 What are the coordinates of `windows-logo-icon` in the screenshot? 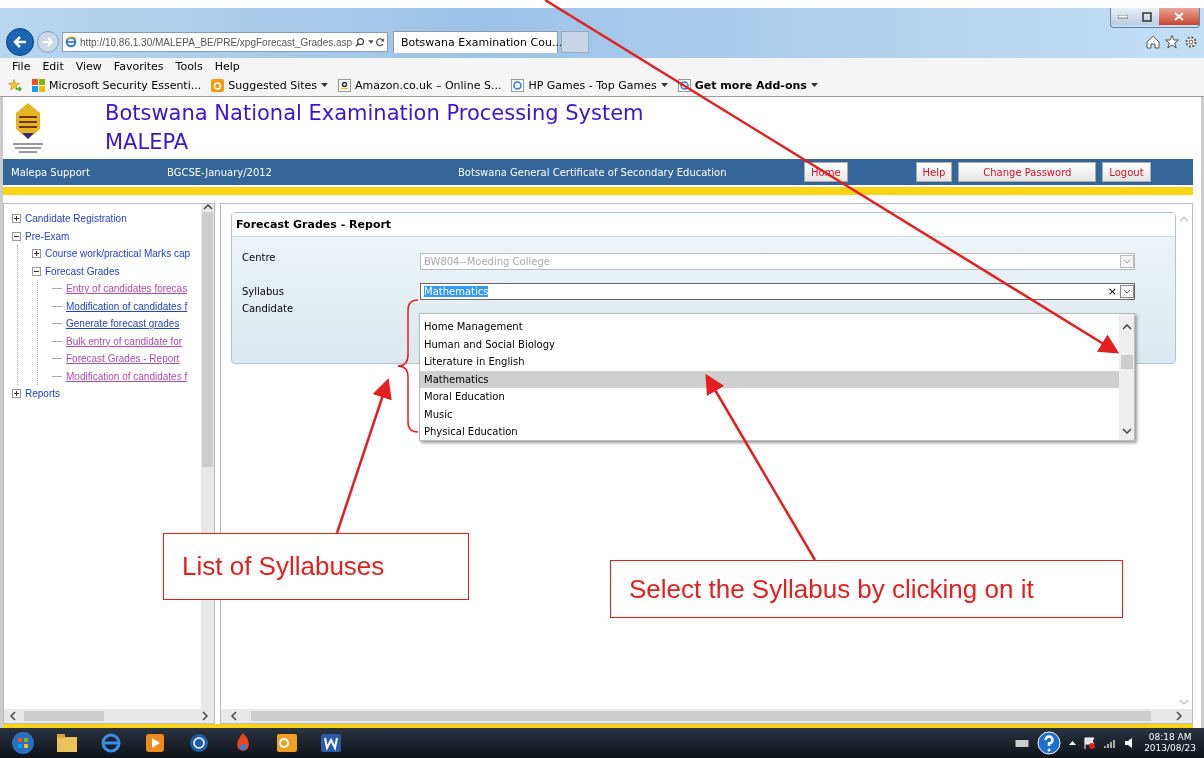 It's located at (38, 85).